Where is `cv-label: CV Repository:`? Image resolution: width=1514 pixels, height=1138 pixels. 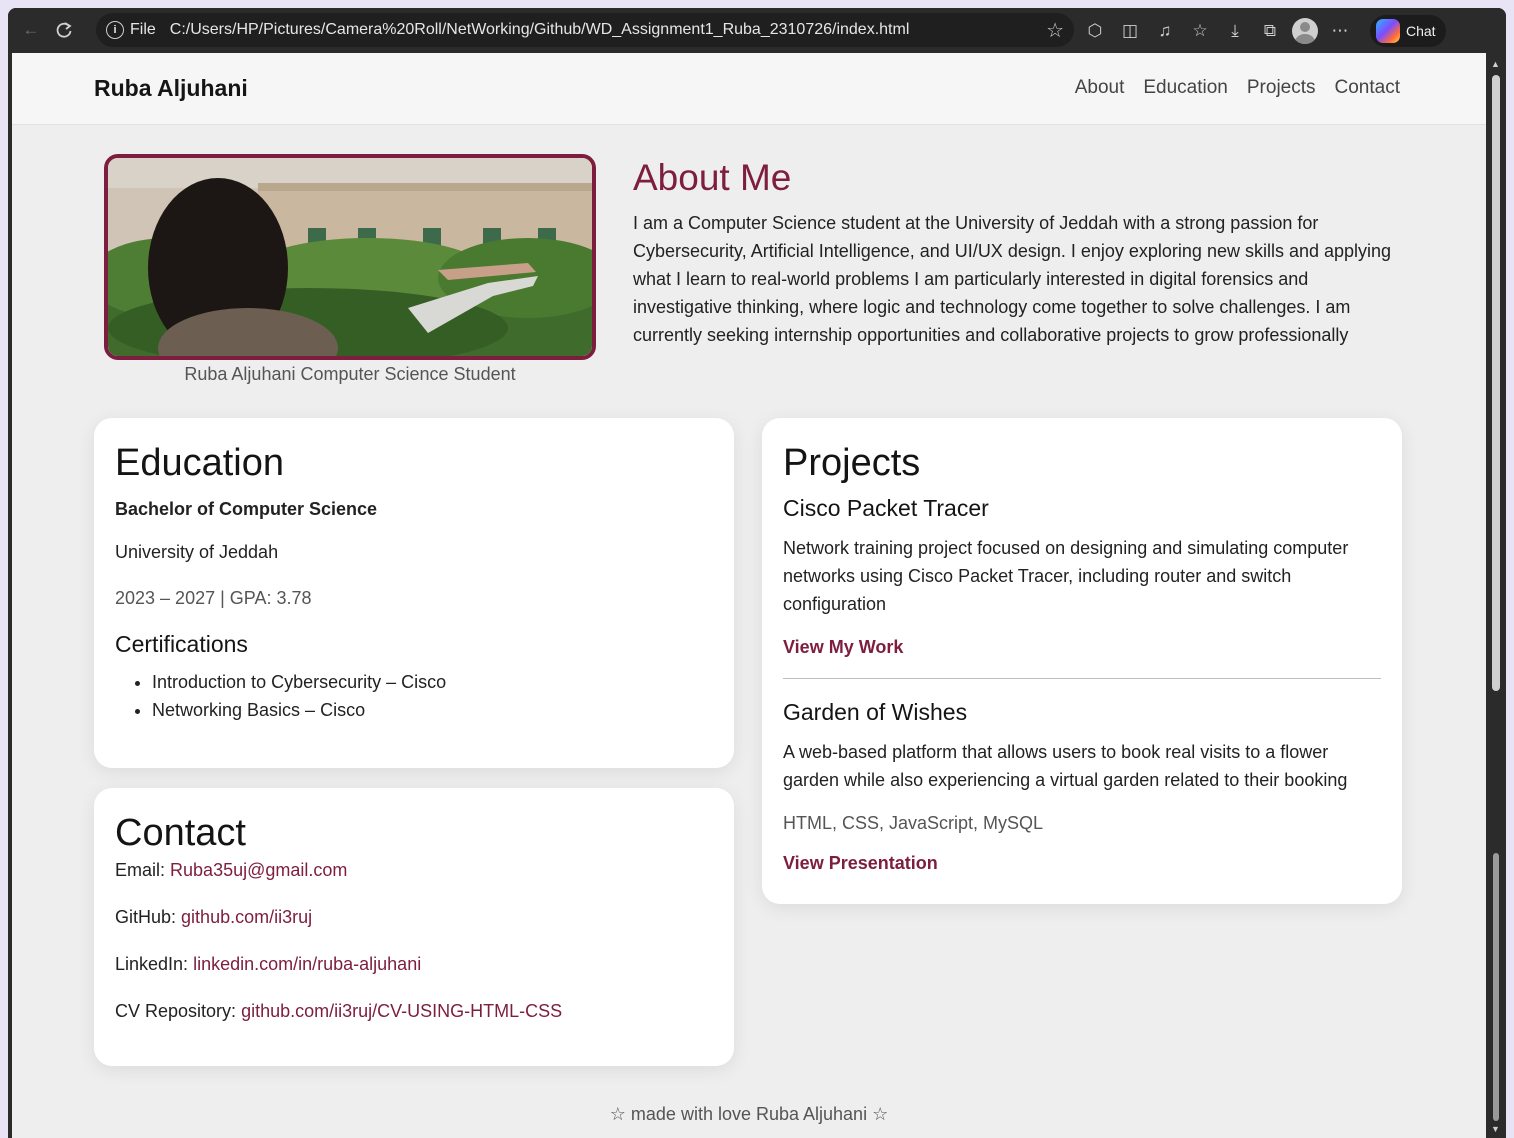 cv-label: CV Repository: is located at coordinates (176, 1011).